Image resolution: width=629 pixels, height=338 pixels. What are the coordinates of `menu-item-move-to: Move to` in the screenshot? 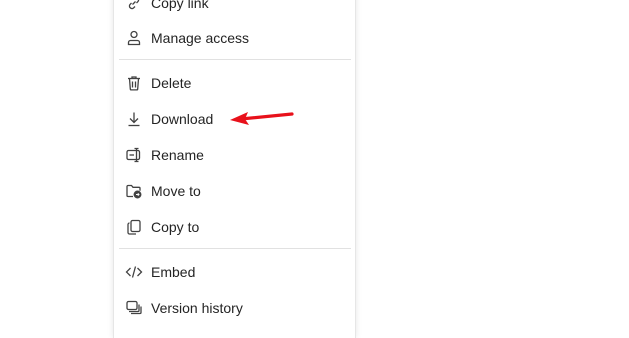 It's located at (234, 191).